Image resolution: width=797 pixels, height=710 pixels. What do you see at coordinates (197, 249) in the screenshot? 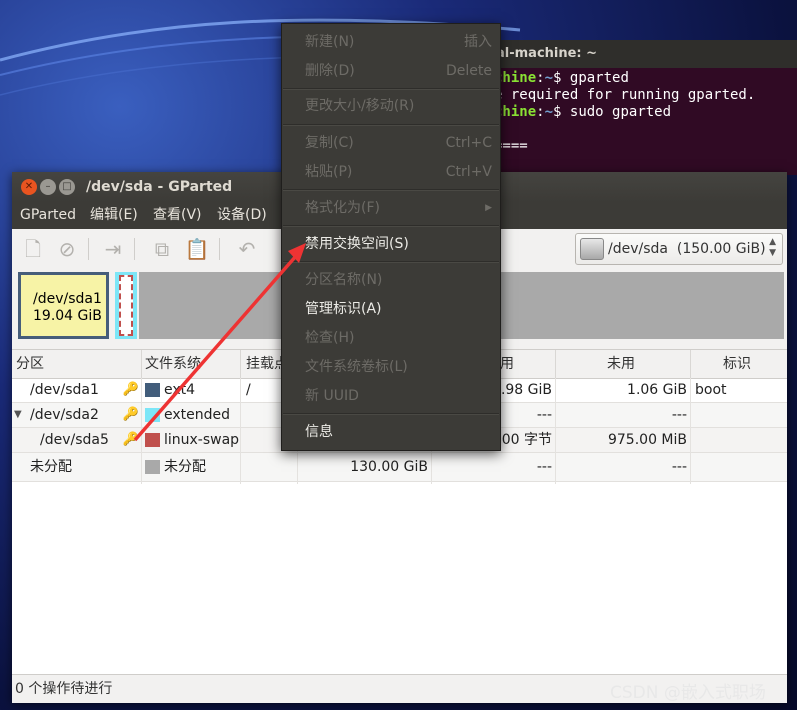
I see `paste-icon: 📋` at bounding box center [197, 249].